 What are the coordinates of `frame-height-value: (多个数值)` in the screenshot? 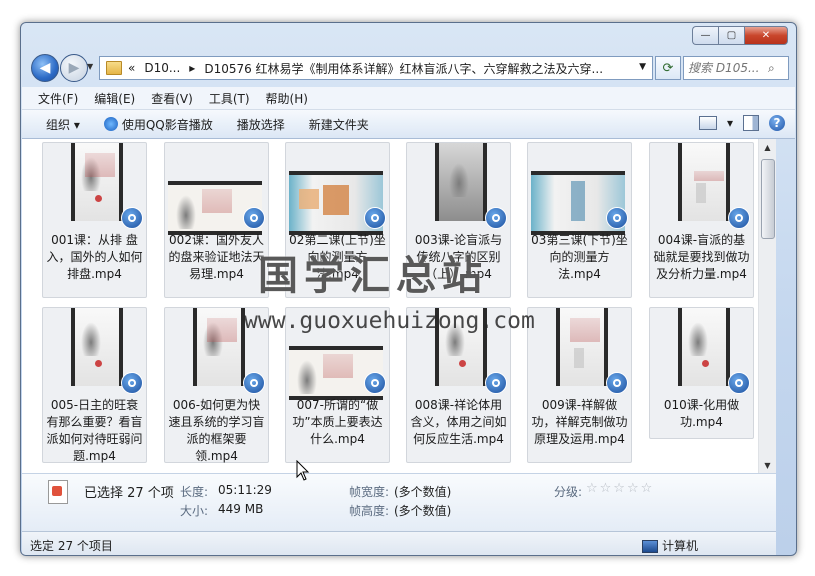 It's located at (422, 510).